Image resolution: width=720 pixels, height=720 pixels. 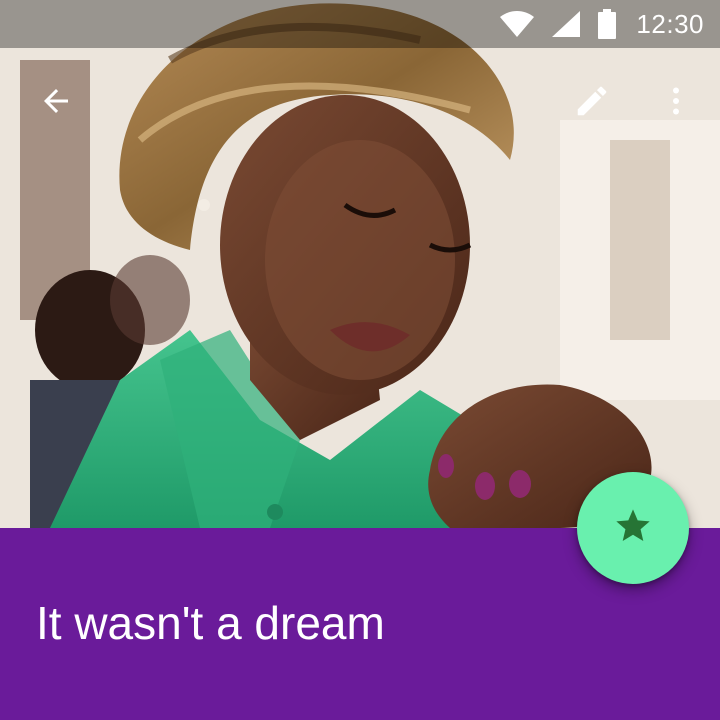 What do you see at coordinates (360, 24) in the screenshot?
I see `status-bar: 12:30` at bounding box center [360, 24].